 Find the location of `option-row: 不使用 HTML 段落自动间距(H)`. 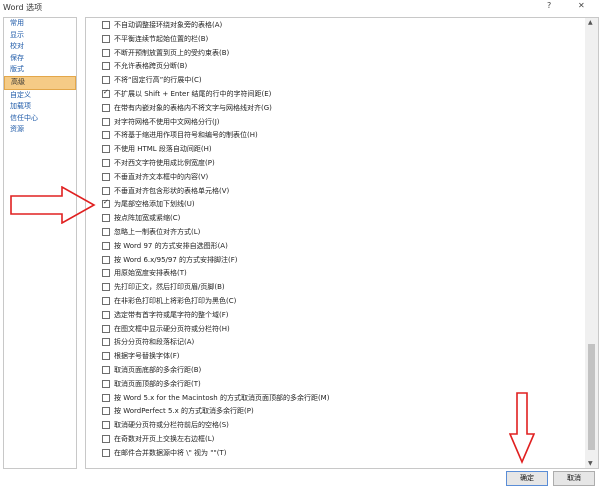

option-row: 不使用 HTML 段落自动间距(H) is located at coordinates (333, 149).